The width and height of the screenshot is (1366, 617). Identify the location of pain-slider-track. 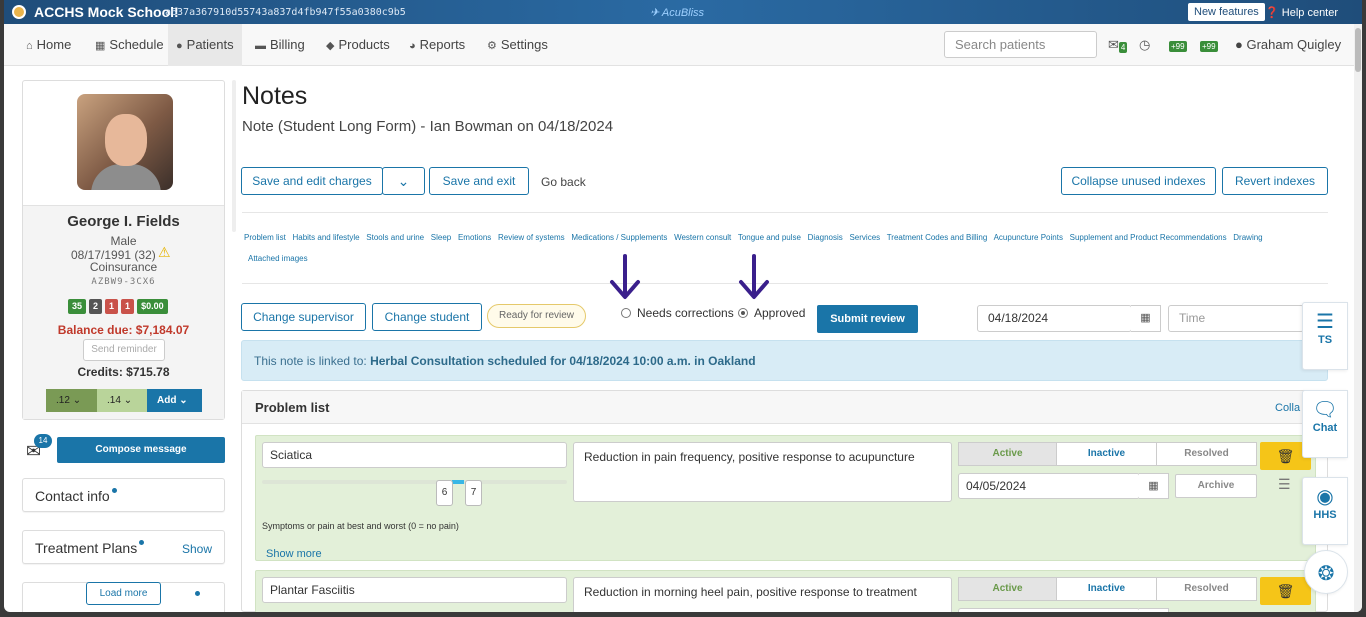
(414, 482).